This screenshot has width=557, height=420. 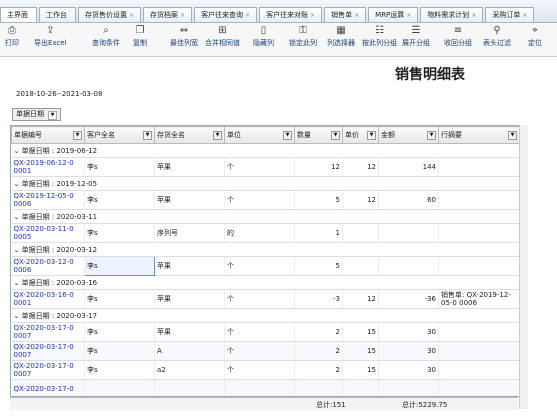 What do you see at coordinates (478, 135) in the screenshot?
I see `column-header-7: 行摘要 ▼` at bounding box center [478, 135].